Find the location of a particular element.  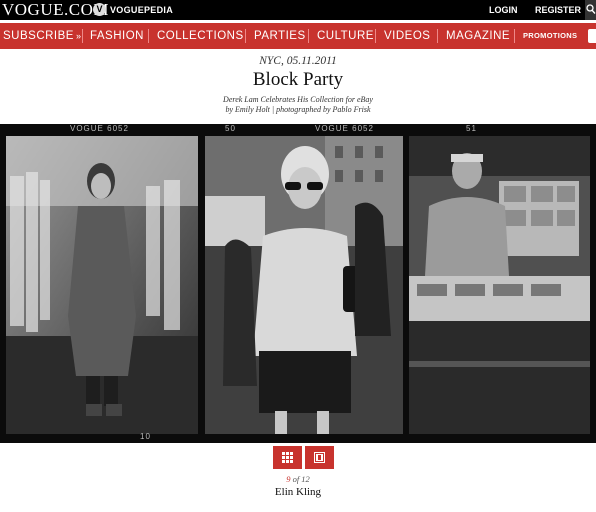

nav-subscribe-label: SUBSCRIBE is located at coordinates (38, 36).